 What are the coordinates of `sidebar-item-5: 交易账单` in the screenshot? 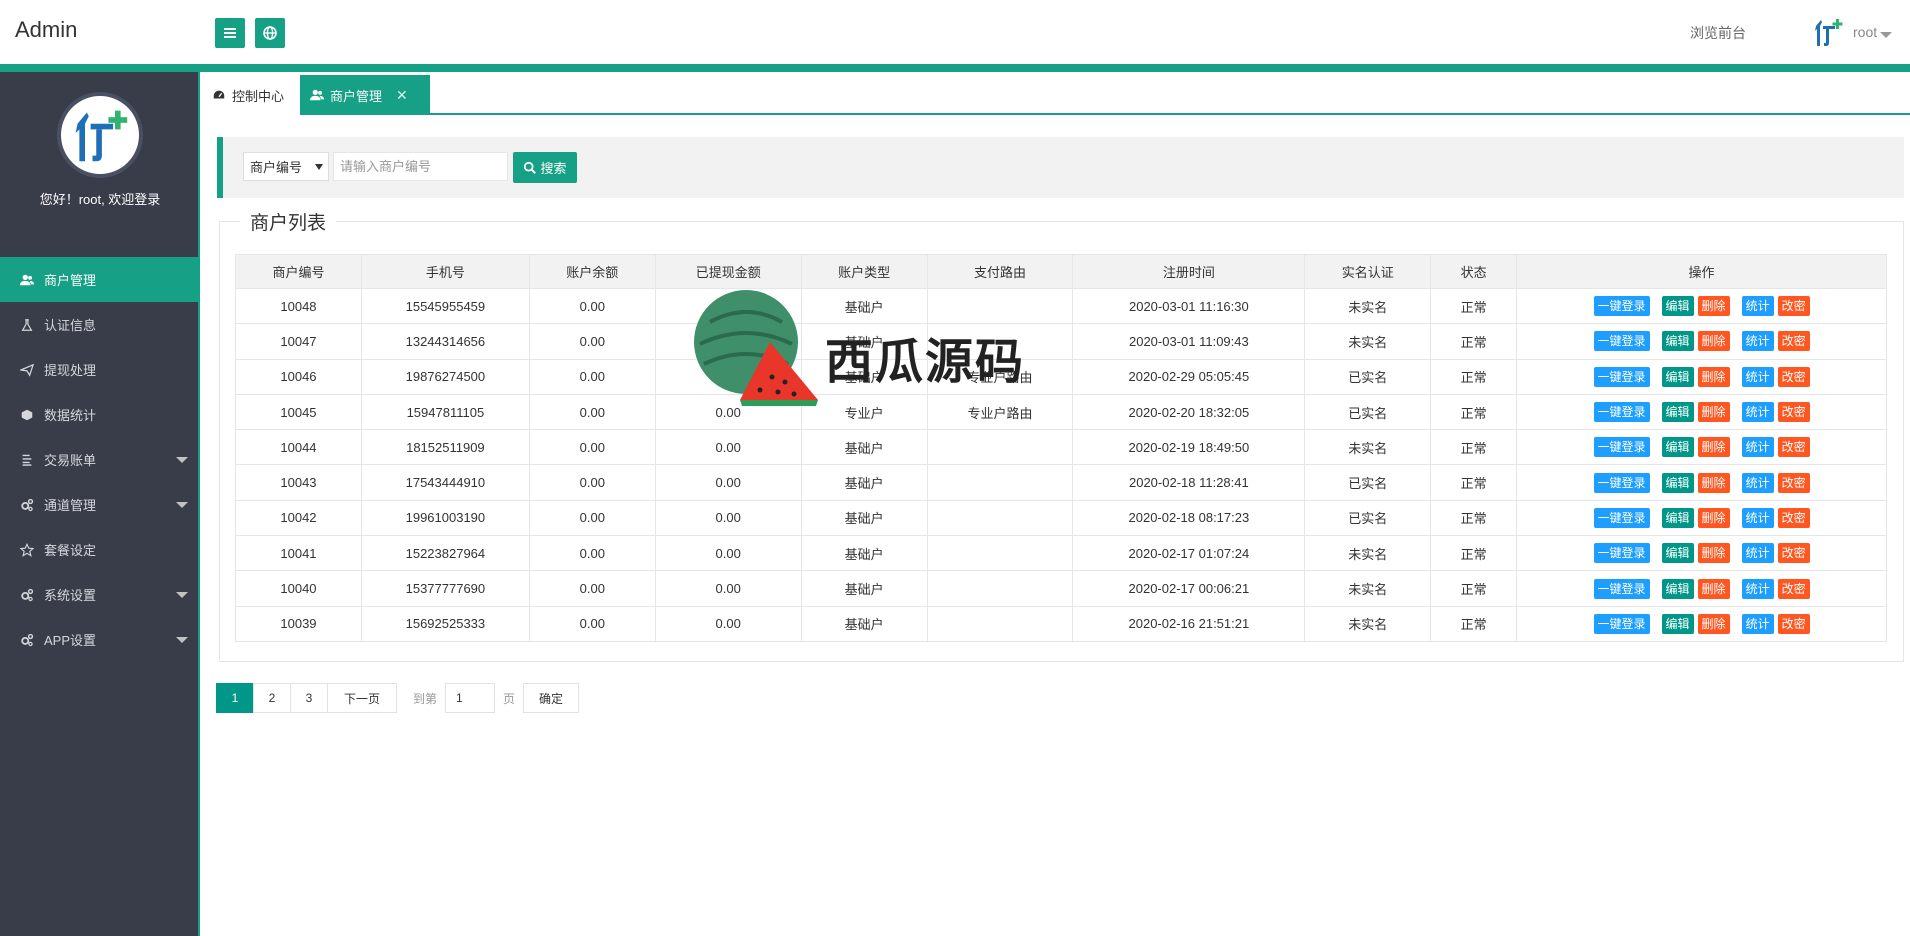 It's located at (100, 459).